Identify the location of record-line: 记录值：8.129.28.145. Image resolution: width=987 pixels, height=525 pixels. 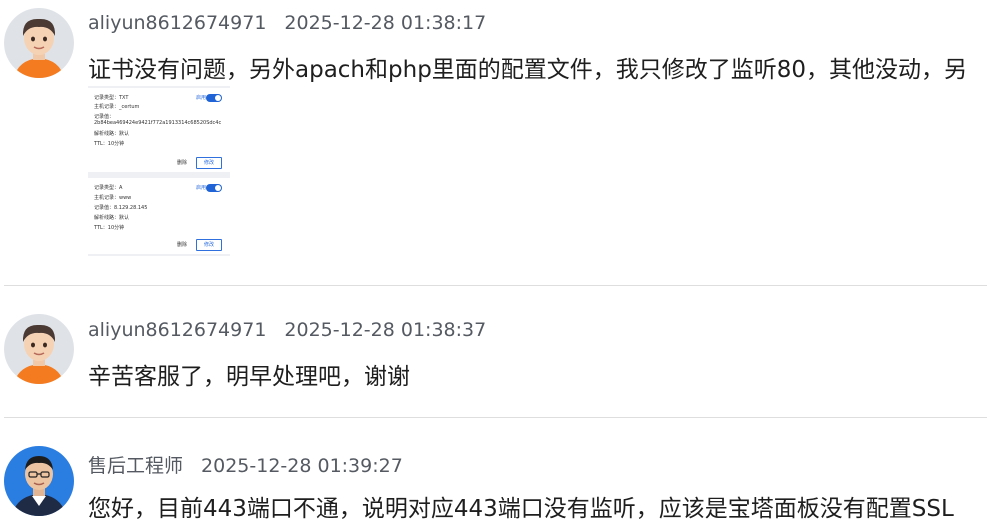
(121, 208).